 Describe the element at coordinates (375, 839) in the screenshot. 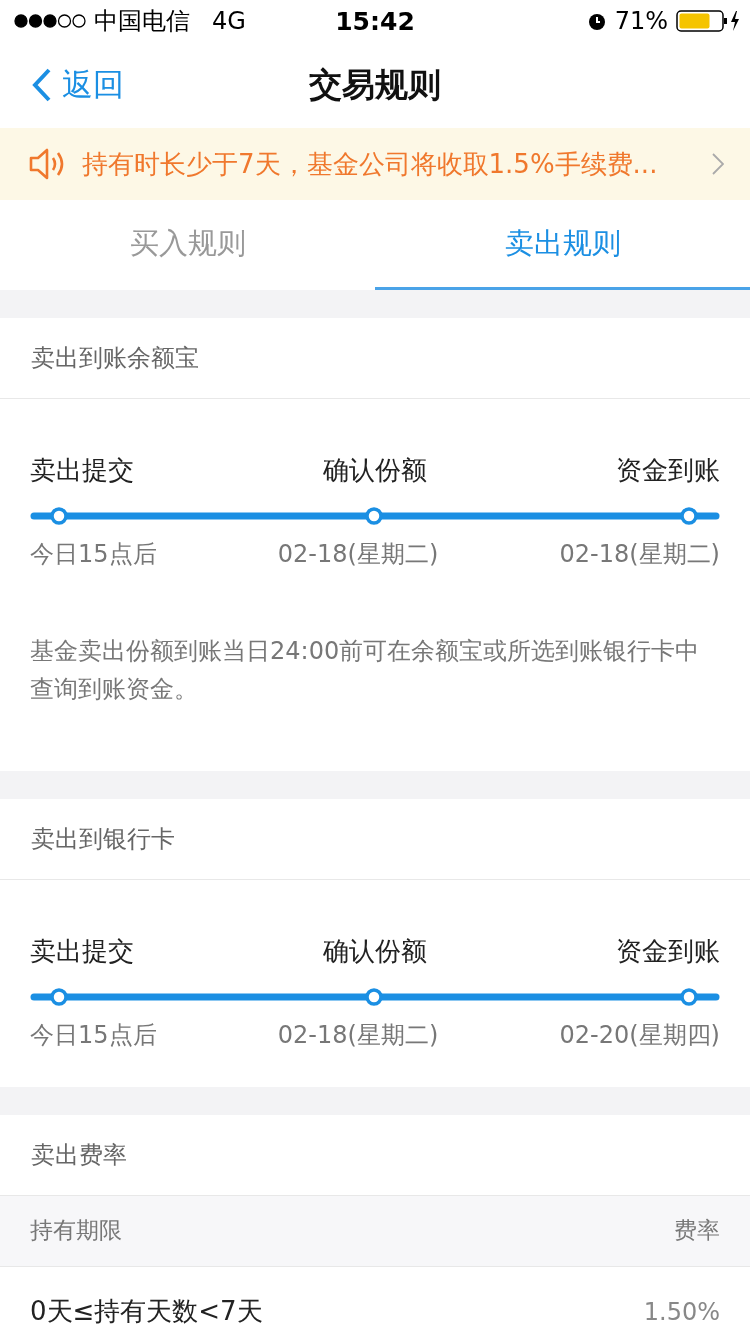

I see `section-title: 卖出到银行卡` at that location.